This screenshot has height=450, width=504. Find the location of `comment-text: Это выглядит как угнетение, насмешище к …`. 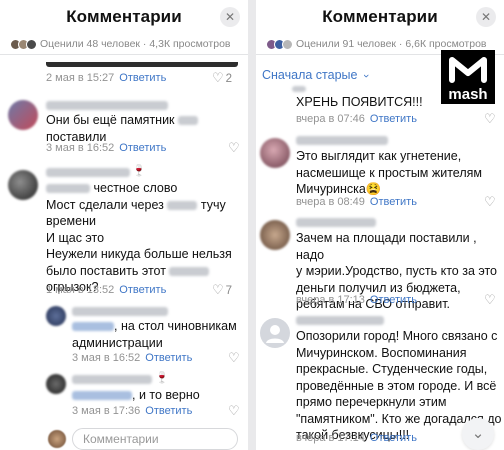

comment-text: Это выглядит как угнетение, насмешище к … is located at coordinates (389, 173).